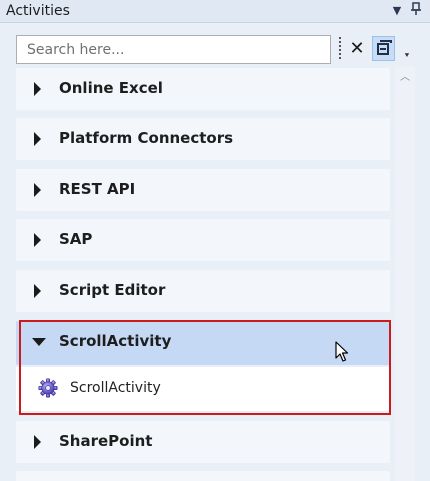 The height and width of the screenshot is (481, 430). I want to click on scroll-up-icon: ︿, so click(405, 78).